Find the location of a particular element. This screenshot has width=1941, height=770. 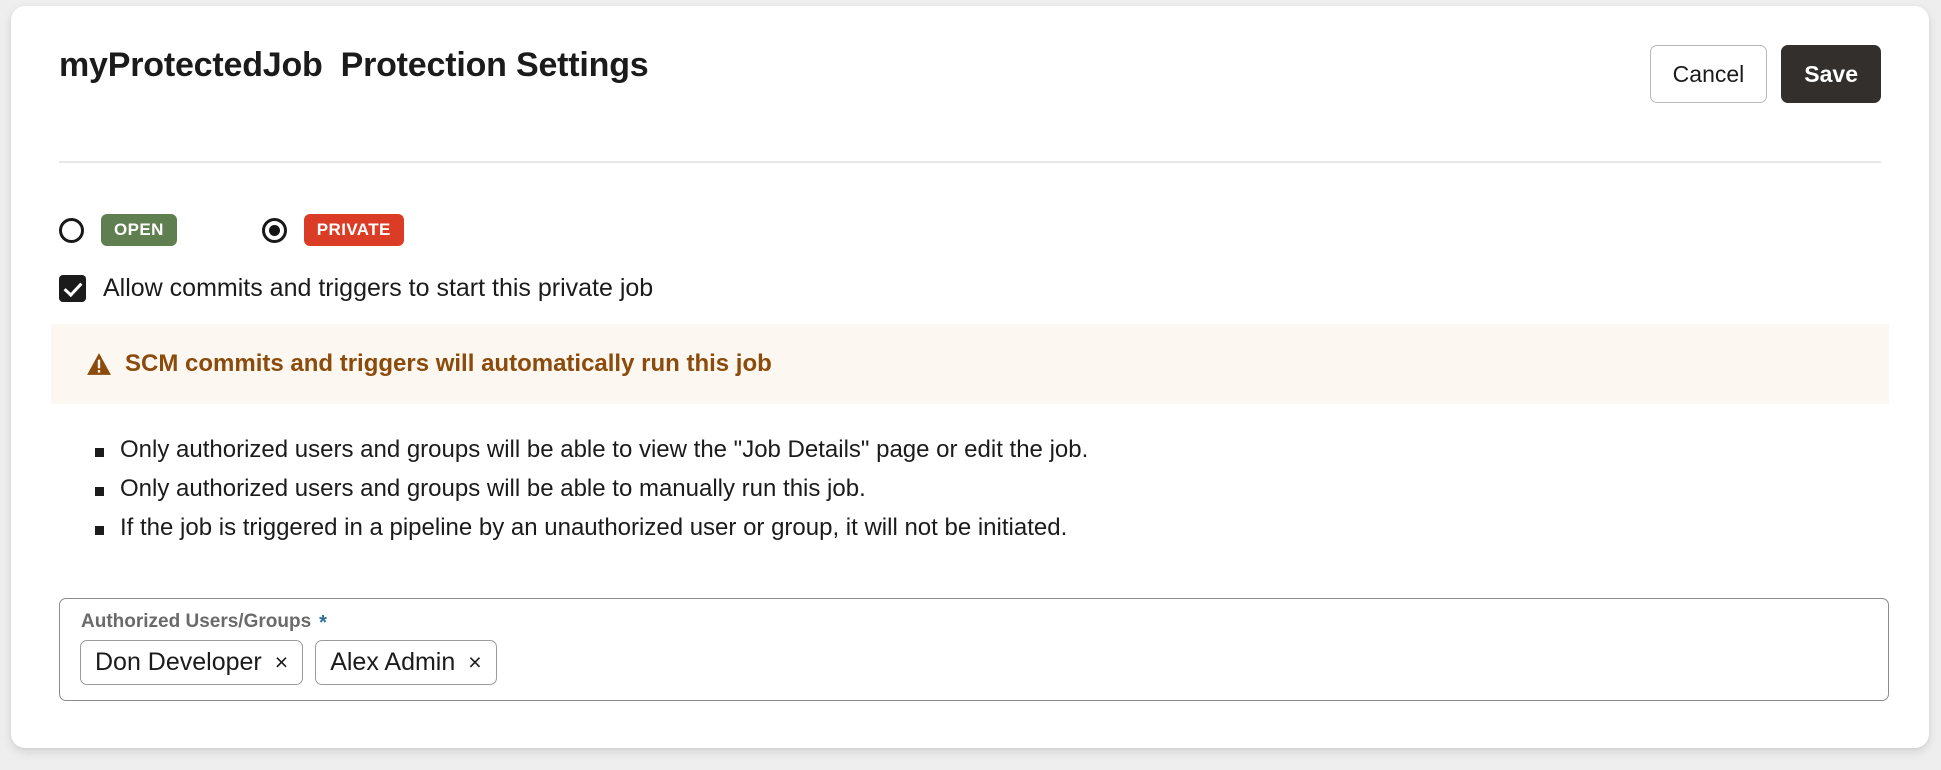

list-item: Don Developer × is located at coordinates (192, 662).